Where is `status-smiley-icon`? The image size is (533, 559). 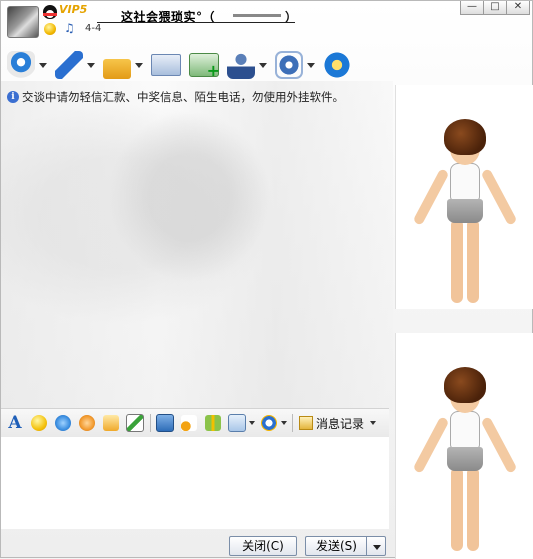 status-smiley-icon is located at coordinates (50, 29).